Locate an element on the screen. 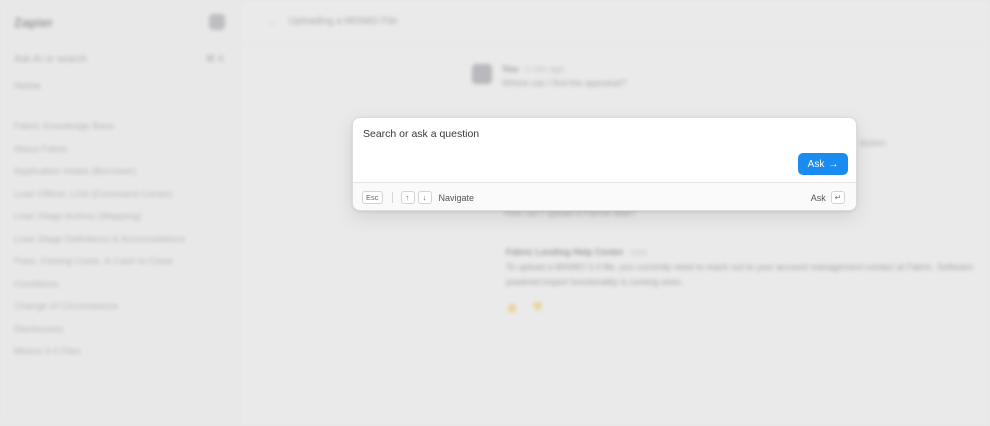 This screenshot has height=426, width=990. ask-hint-label: Ask is located at coordinates (818, 197).